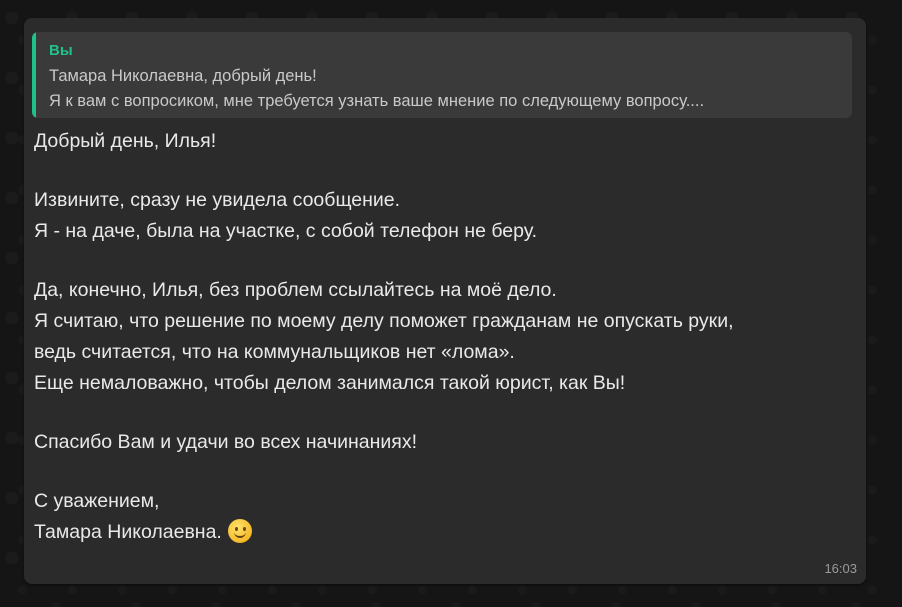 The image size is (902, 607). I want to click on message-line: Извините, сразу не увидела сообщение., so click(217, 200).